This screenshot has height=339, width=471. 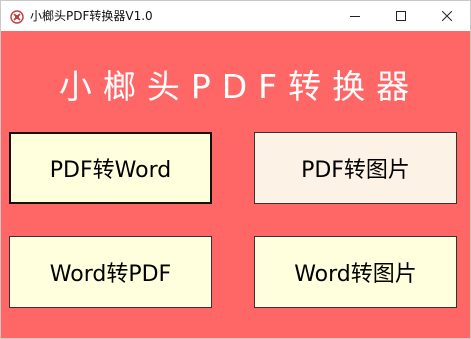 What do you see at coordinates (355, 168) in the screenshot?
I see `pdf-to-image-button: PDF转图片` at bounding box center [355, 168].